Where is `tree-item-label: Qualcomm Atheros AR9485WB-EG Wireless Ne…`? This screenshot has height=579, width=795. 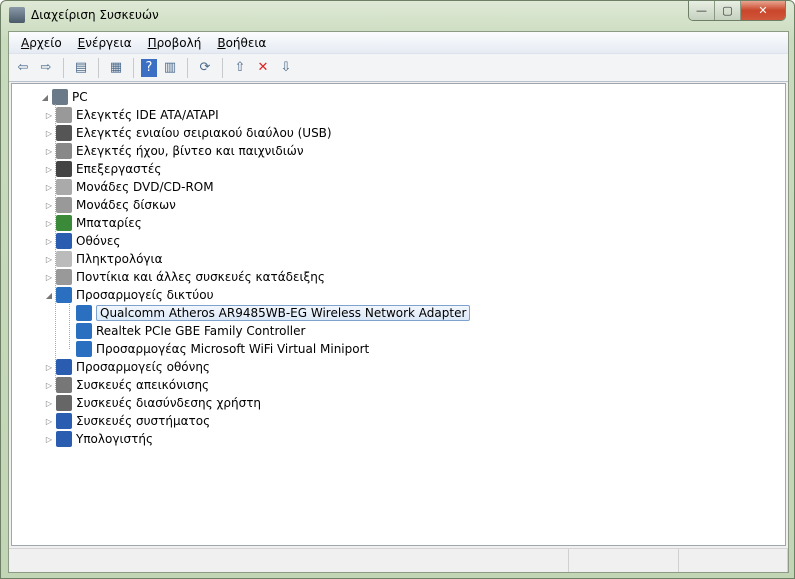
tree-item-label: Qualcomm Atheros AR9485WB-EG Wireless Ne… is located at coordinates (283, 313).